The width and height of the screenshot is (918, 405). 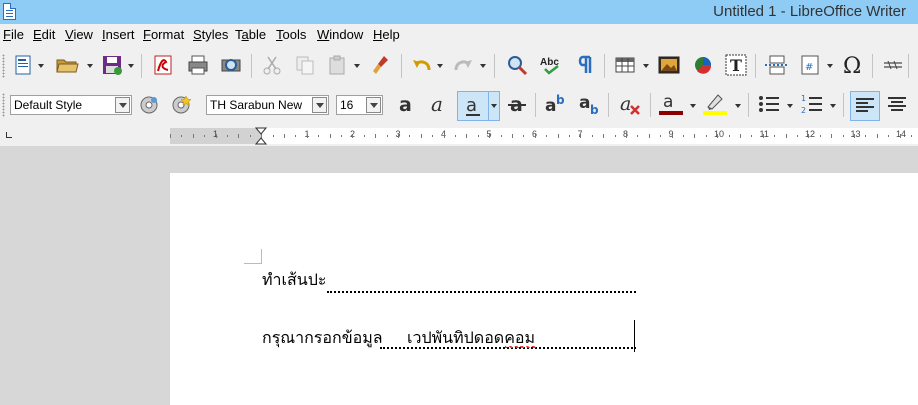 I want to click on font-color-dropdown-icon, so click(x=693, y=106).